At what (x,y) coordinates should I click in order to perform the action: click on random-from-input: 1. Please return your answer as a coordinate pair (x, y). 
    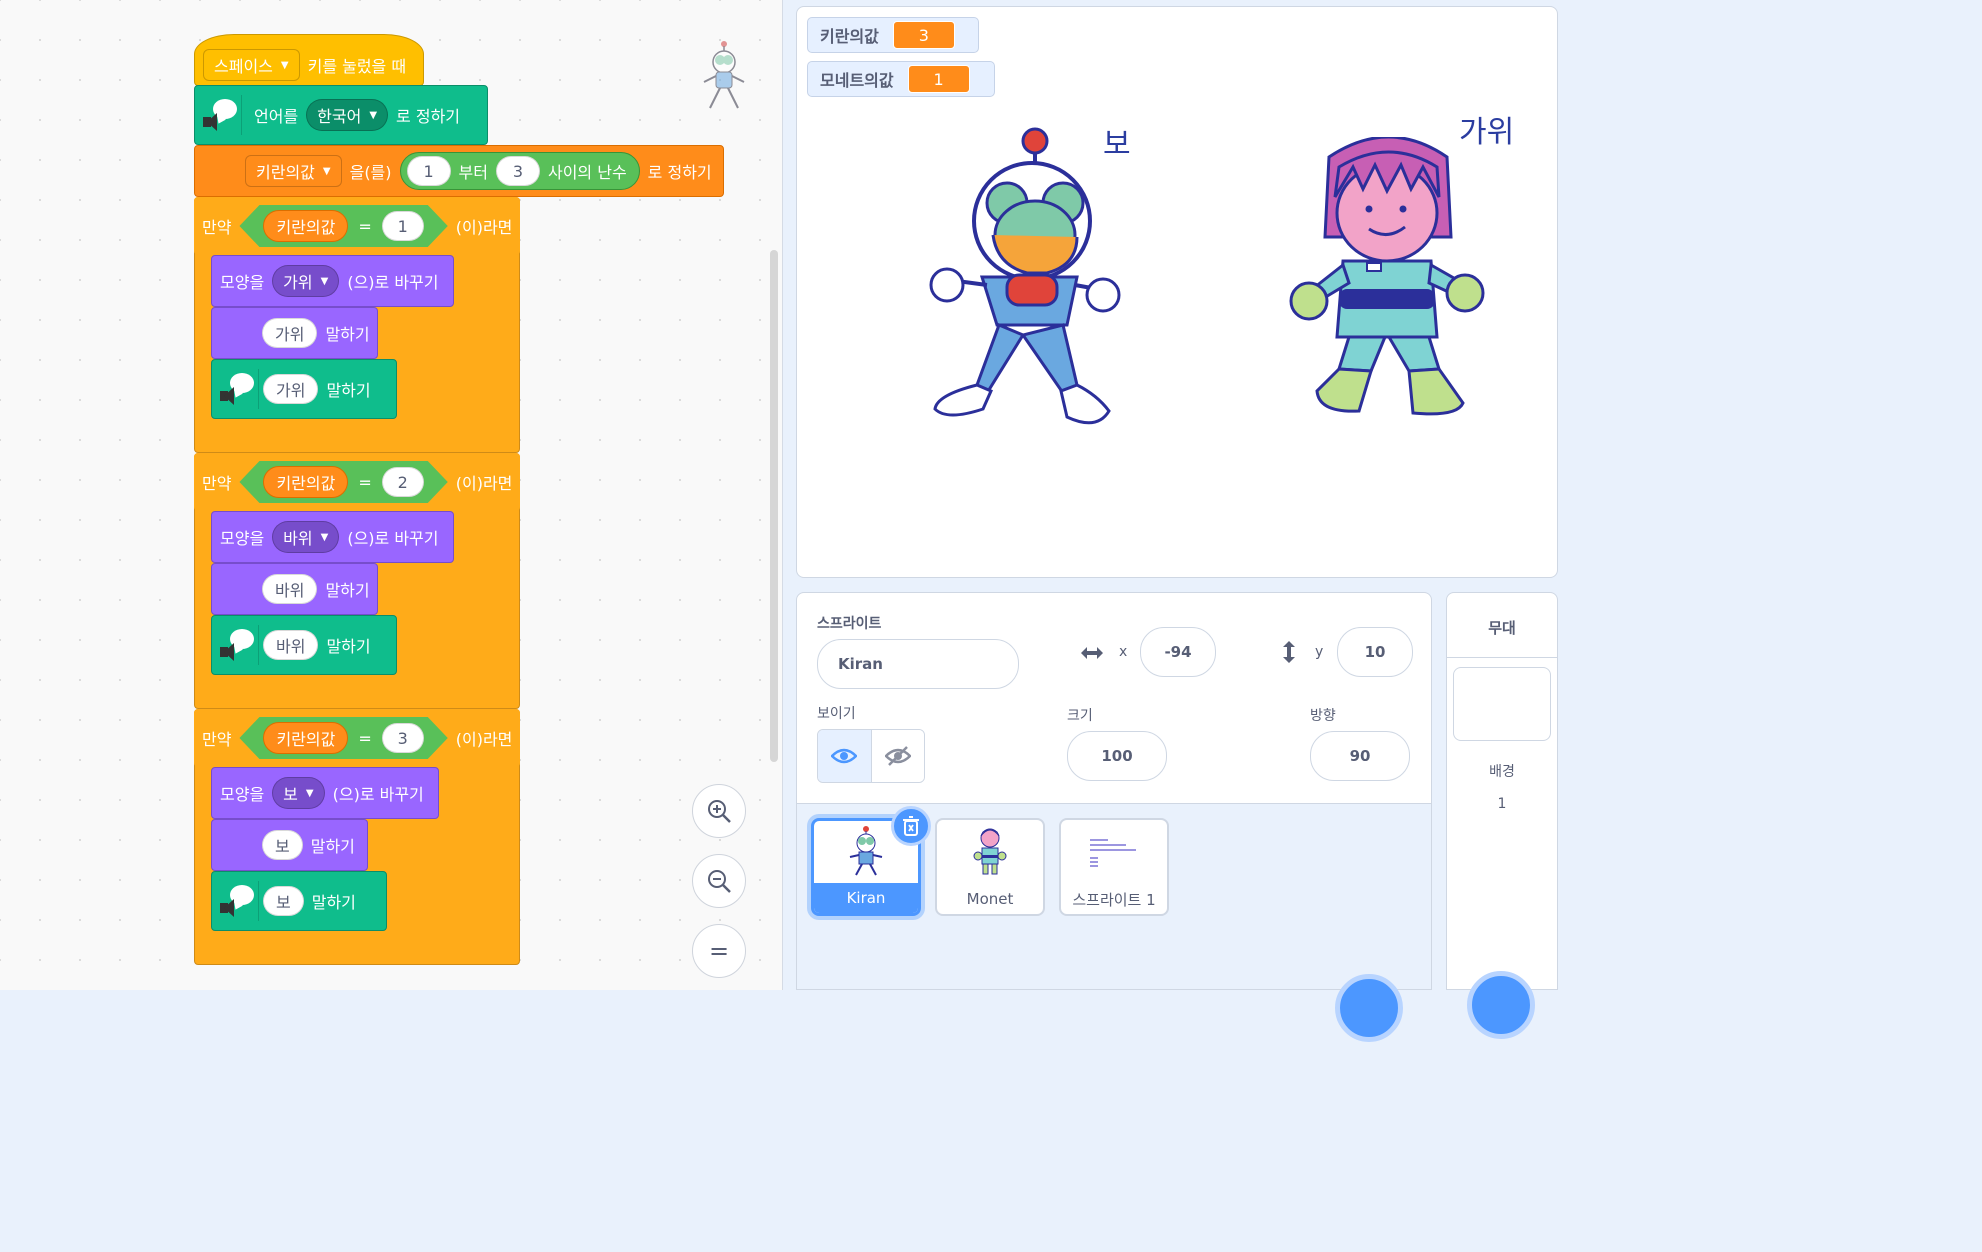
    Looking at the image, I should click on (428, 171).